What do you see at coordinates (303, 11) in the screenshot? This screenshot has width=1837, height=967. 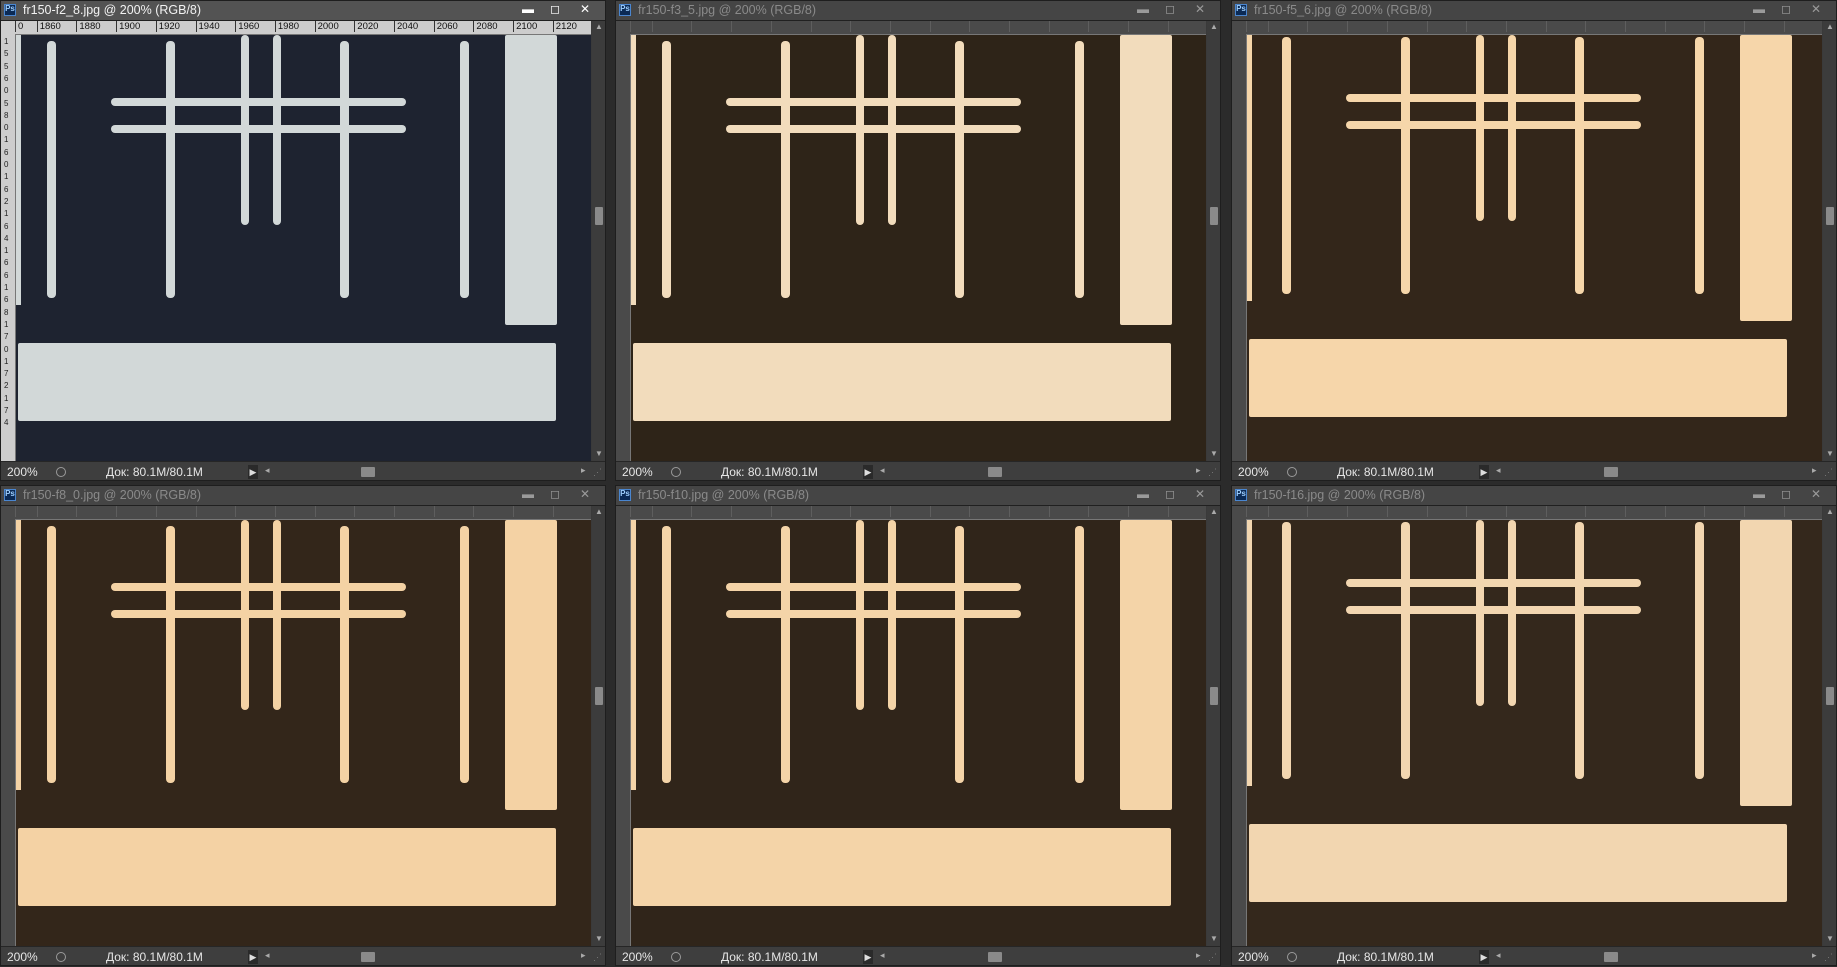 I see `window-titlebar: Ps fr150-f2_8.jpg @ 200% (RGB/8) ▬ ◻ ✕` at bounding box center [303, 11].